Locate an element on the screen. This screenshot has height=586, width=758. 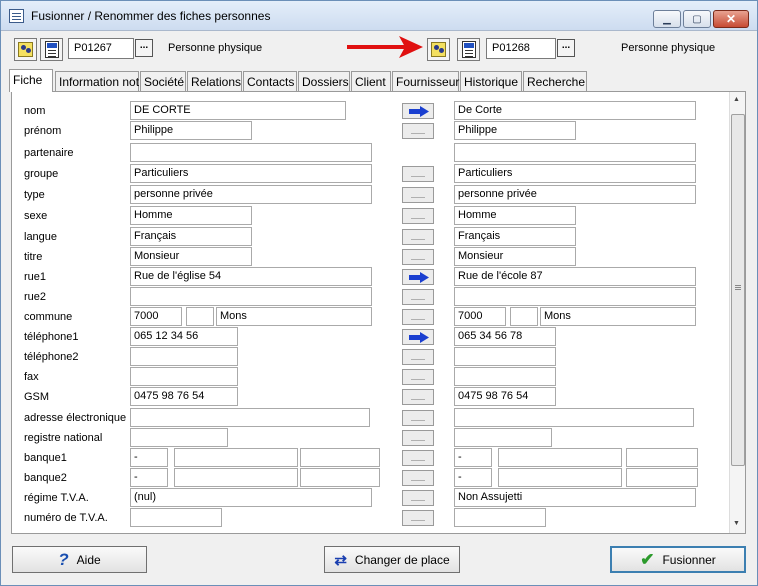
copy-titre-button is located at coordinates (418, 257).